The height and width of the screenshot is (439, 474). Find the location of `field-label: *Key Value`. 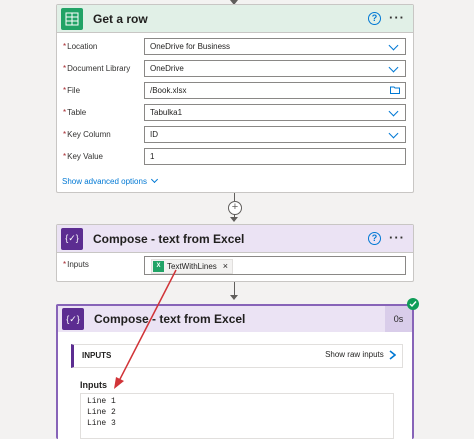

field-label: *Key Value is located at coordinates (83, 156).